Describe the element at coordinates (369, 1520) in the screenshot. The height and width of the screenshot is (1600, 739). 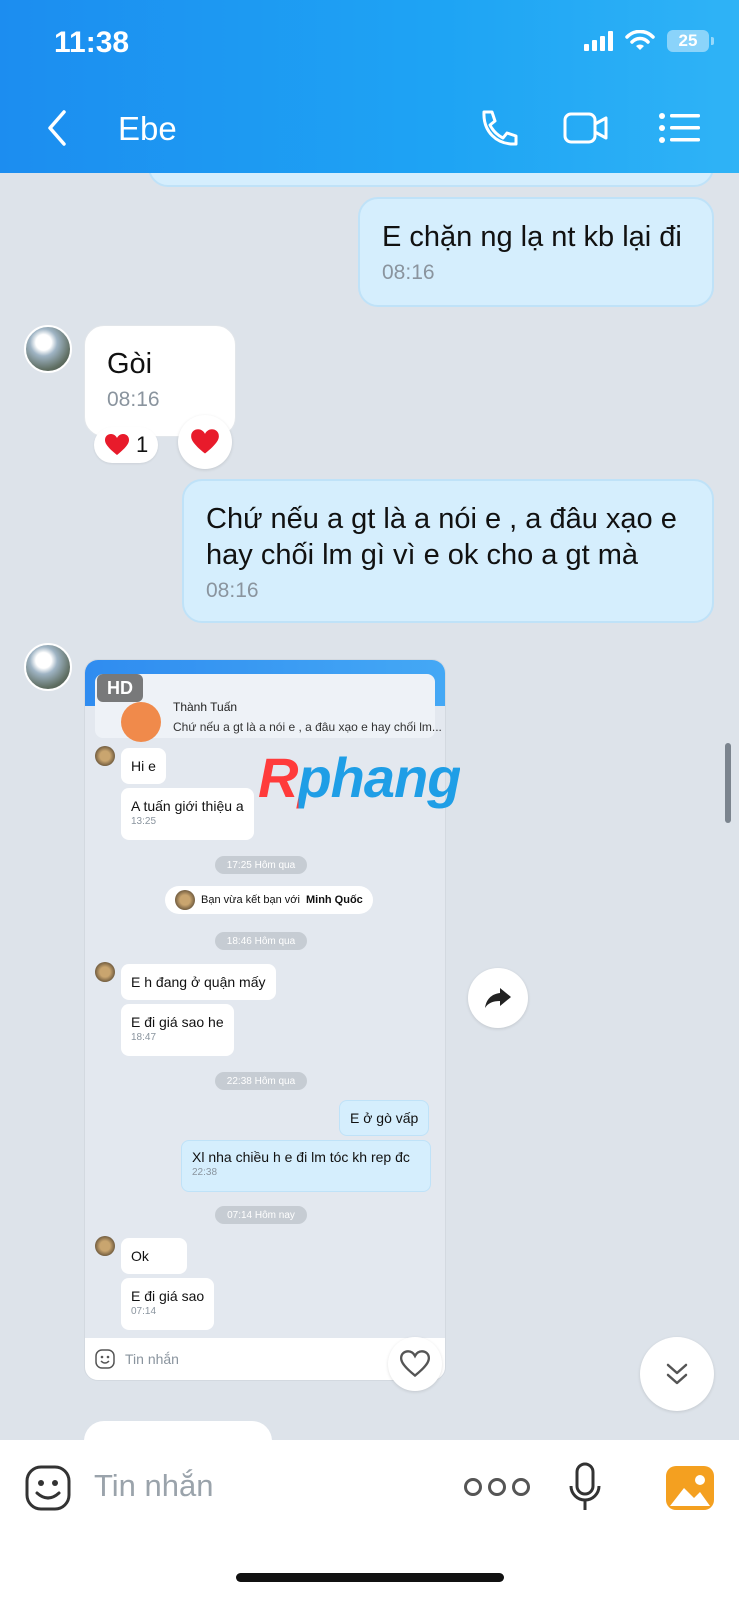
I see `message-composer: Tin nhắn` at that location.